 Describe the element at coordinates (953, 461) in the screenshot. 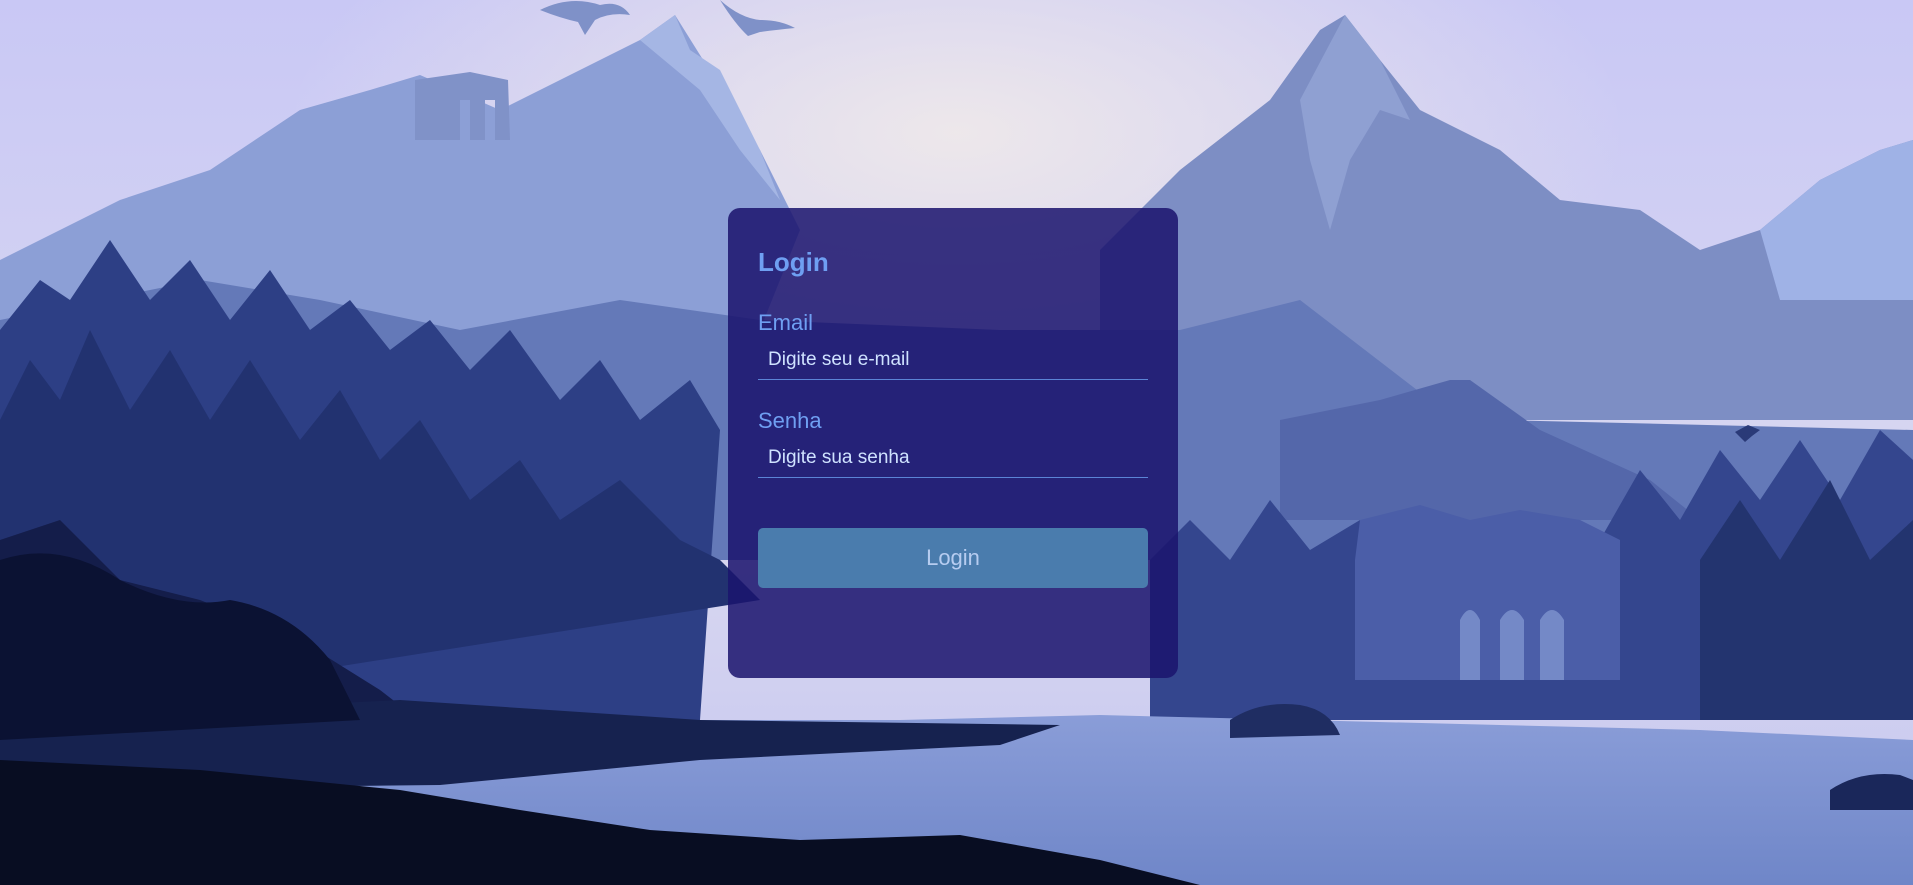

I see `password-input` at that location.